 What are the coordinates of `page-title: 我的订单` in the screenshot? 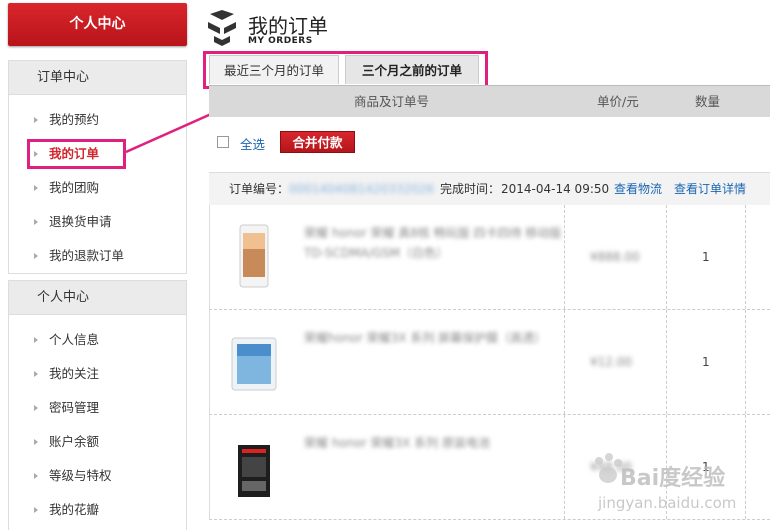 It's located at (288, 26).